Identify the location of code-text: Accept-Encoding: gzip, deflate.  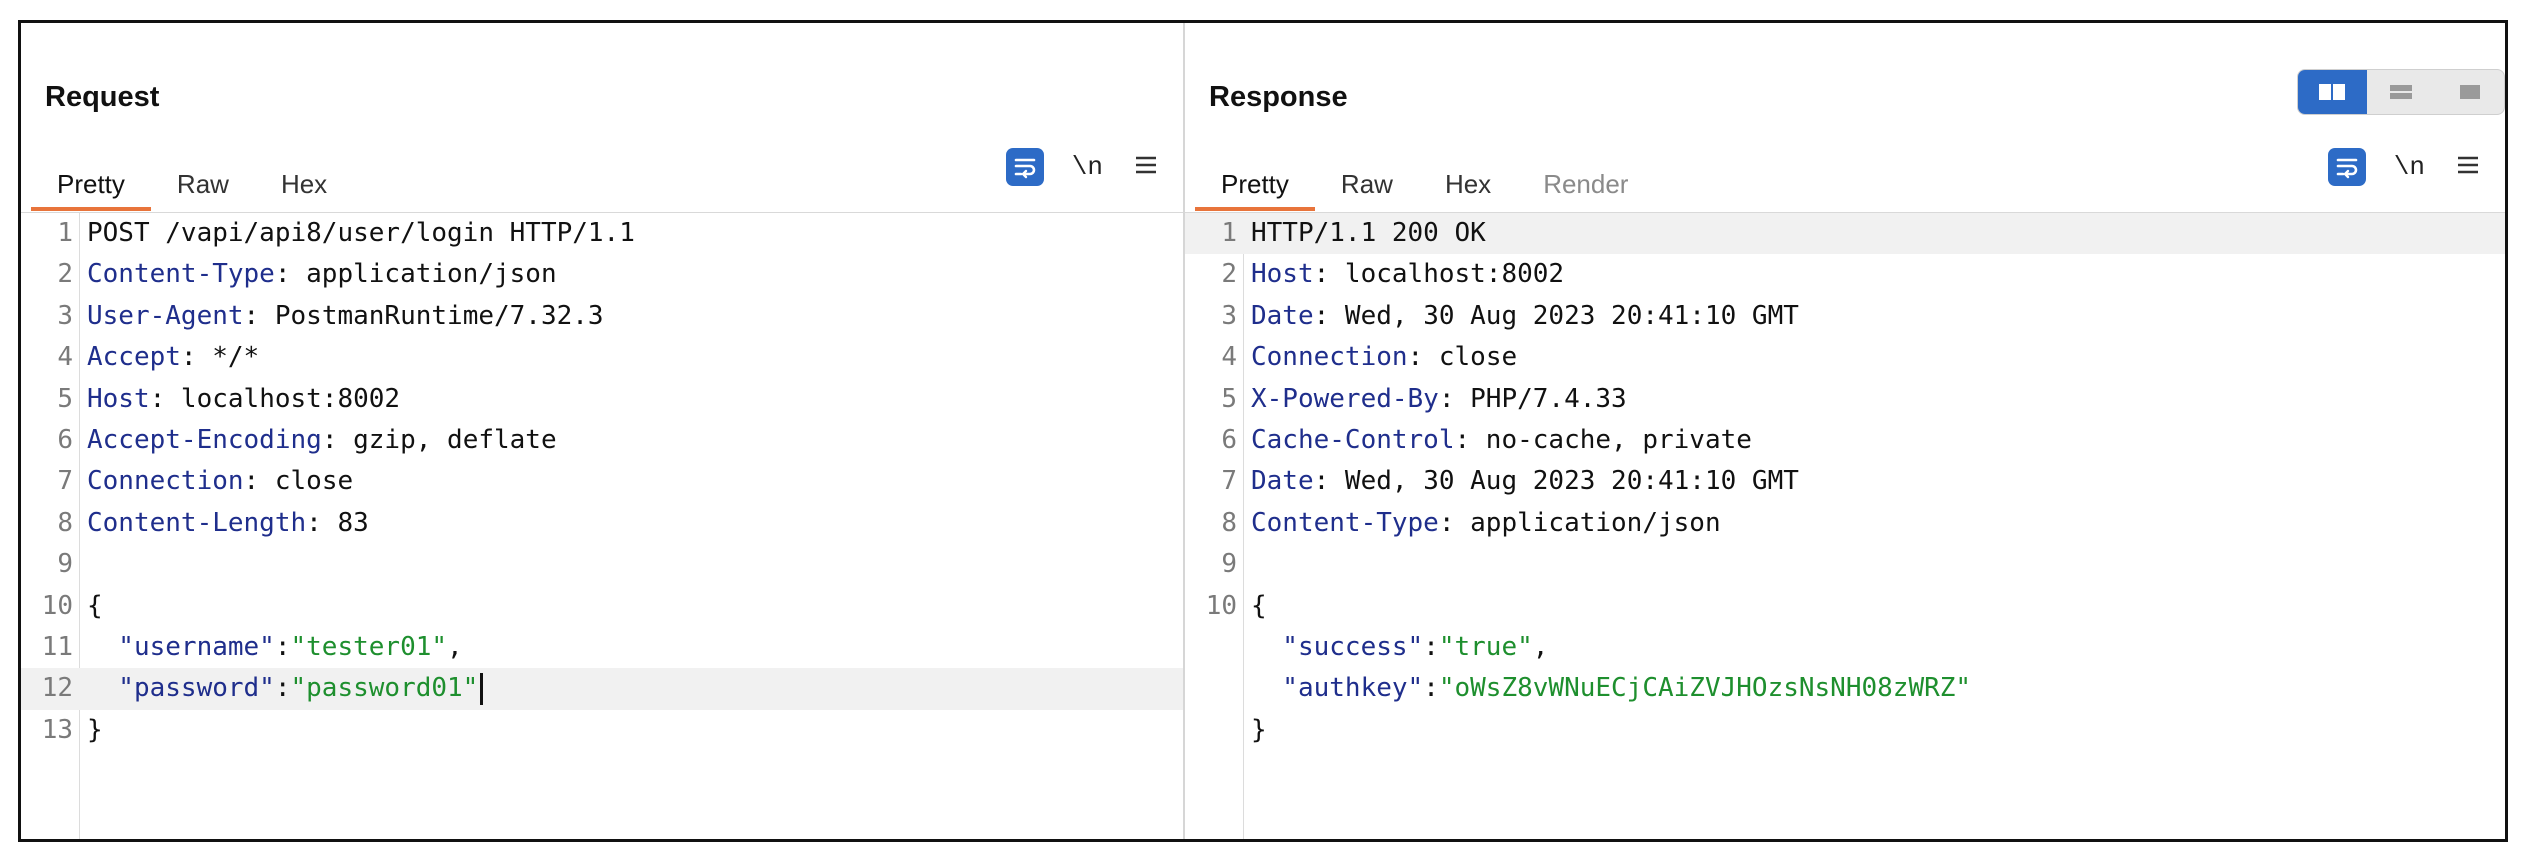
(322, 440).